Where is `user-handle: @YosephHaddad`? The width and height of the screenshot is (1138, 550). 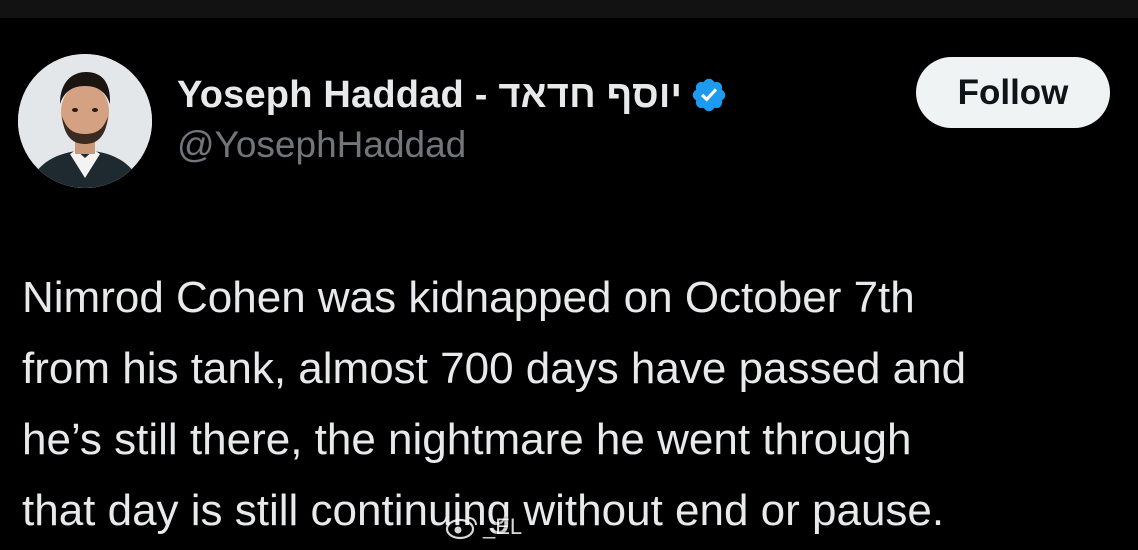 user-handle: @YosephHaddad is located at coordinates (321, 145).